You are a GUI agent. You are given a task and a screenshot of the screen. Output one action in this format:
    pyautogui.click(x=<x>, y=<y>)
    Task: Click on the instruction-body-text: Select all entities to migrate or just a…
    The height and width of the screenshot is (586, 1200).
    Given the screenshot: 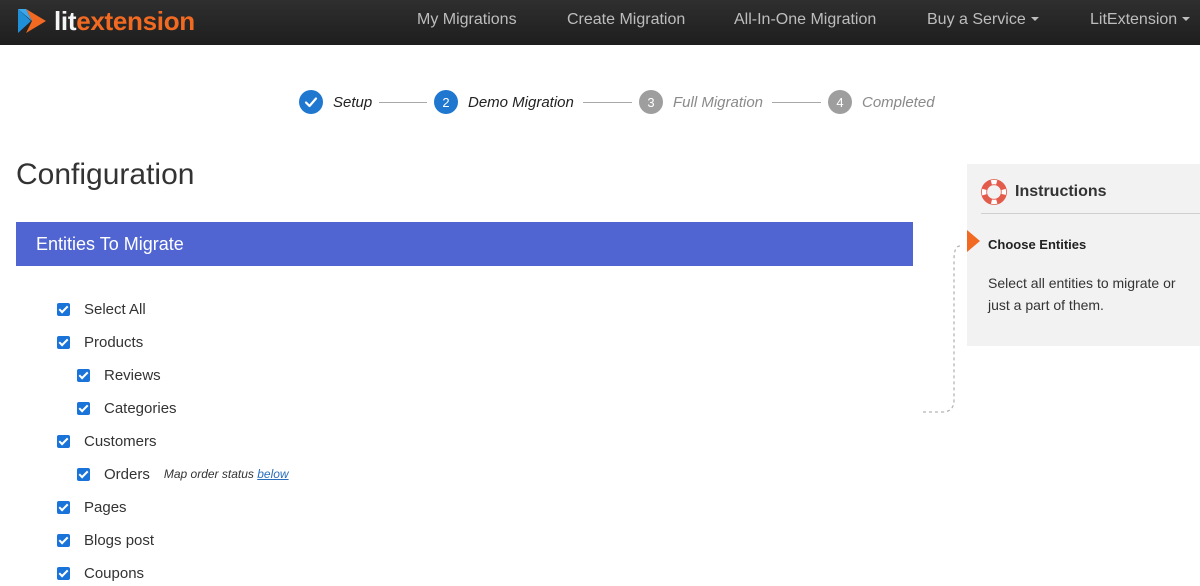 What is the action you would take?
    pyautogui.click(x=1082, y=294)
    